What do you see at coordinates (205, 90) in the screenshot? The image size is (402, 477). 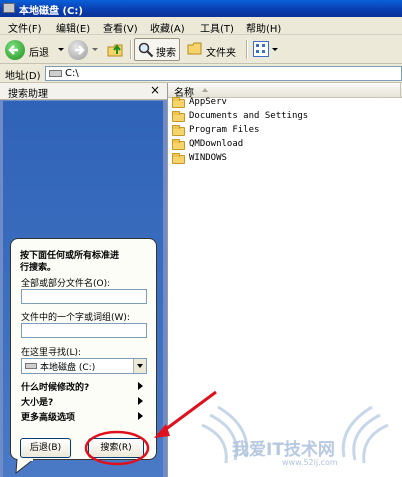 I see `sort-ascending-icon` at bounding box center [205, 90].